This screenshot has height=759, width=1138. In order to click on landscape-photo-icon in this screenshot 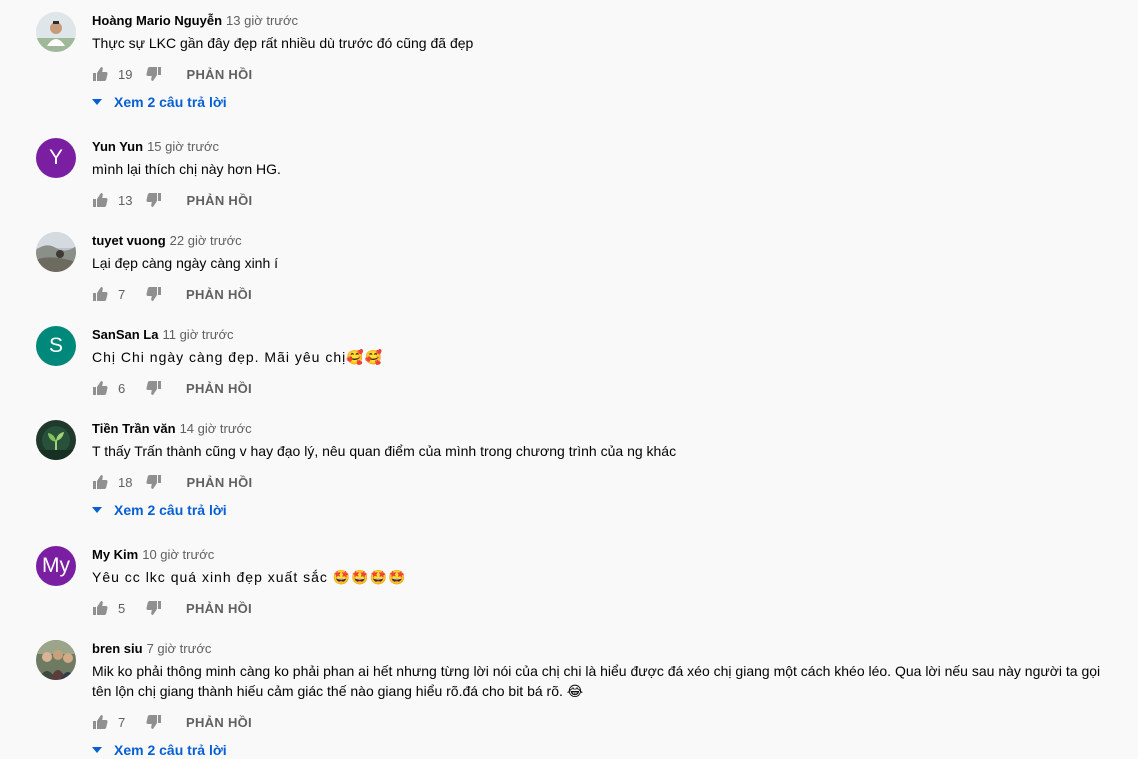, I will do `click(56, 252)`.